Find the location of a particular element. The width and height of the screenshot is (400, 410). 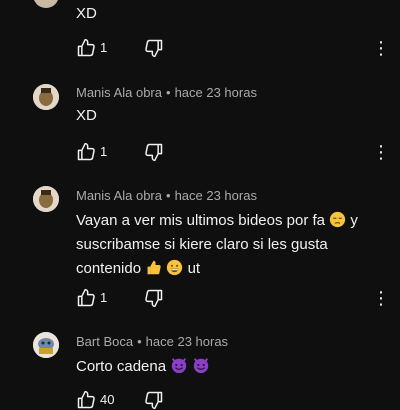

comment-meta: Bart Boca • hace 23 horas is located at coordinates (152, 341).